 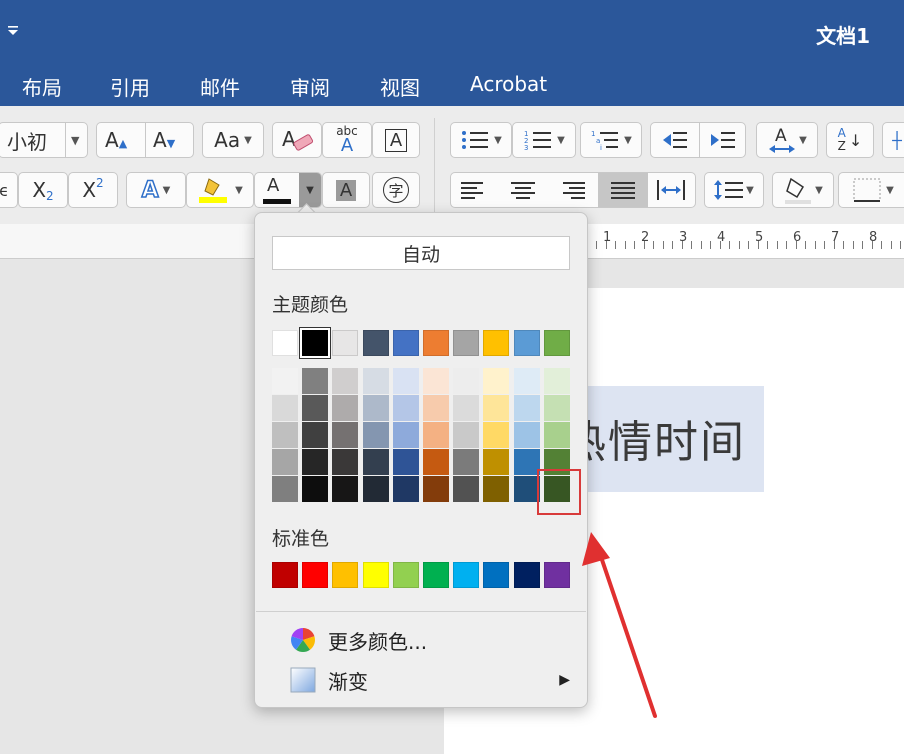 What do you see at coordinates (93, 190) in the screenshot?
I see `superscript-button: X2` at bounding box center [93, 190].